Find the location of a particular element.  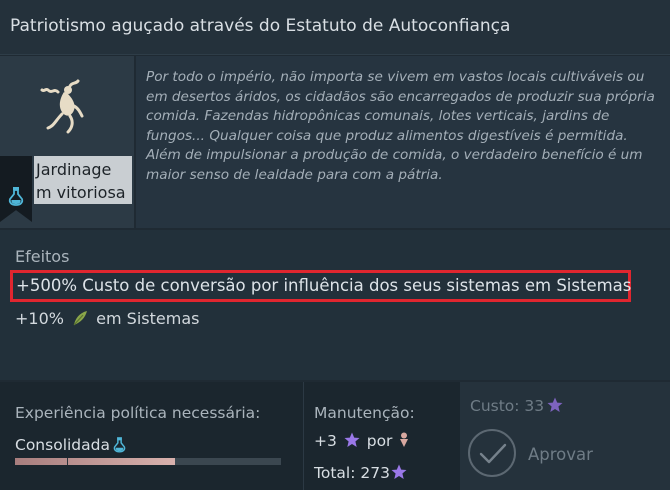

approve-circle is located at coordinates (492, 453).